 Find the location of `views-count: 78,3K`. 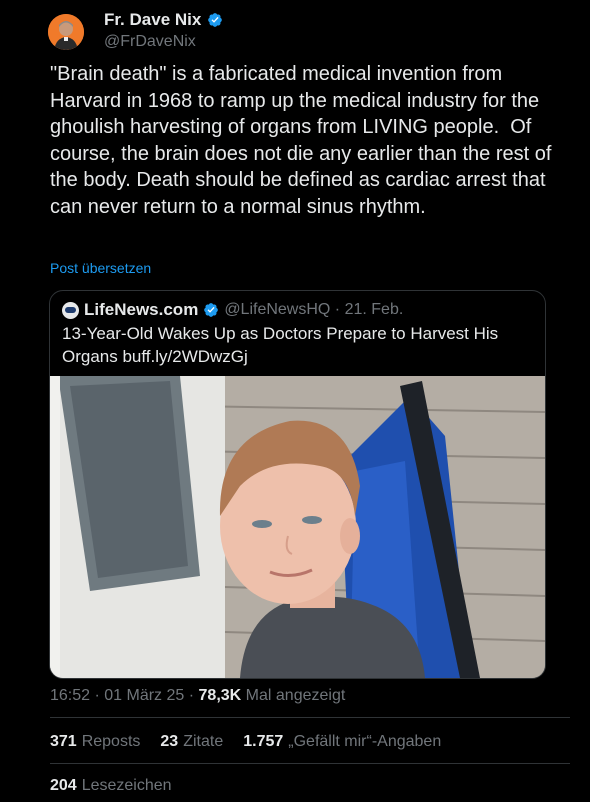

views-count: 78,3K is located at coordinates (220, 695).